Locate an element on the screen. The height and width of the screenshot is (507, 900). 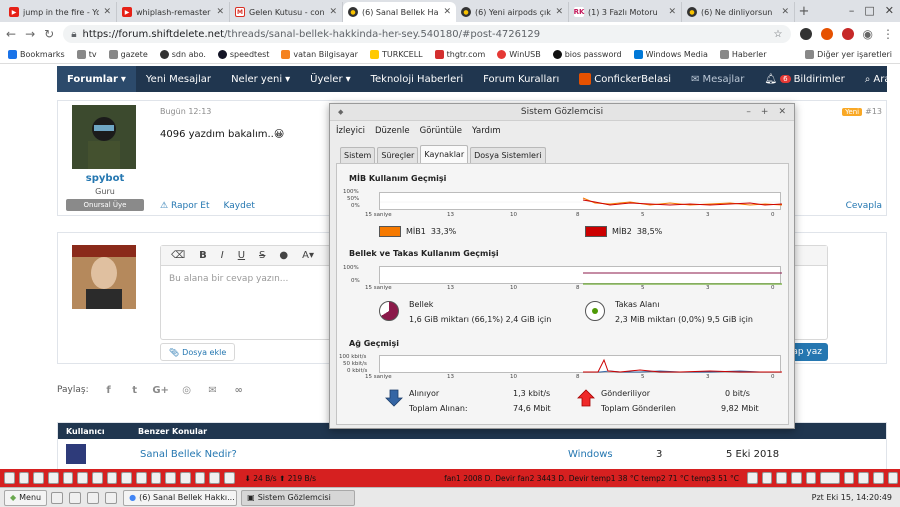
twitter-icon: t is located at coordinates (135, 390).